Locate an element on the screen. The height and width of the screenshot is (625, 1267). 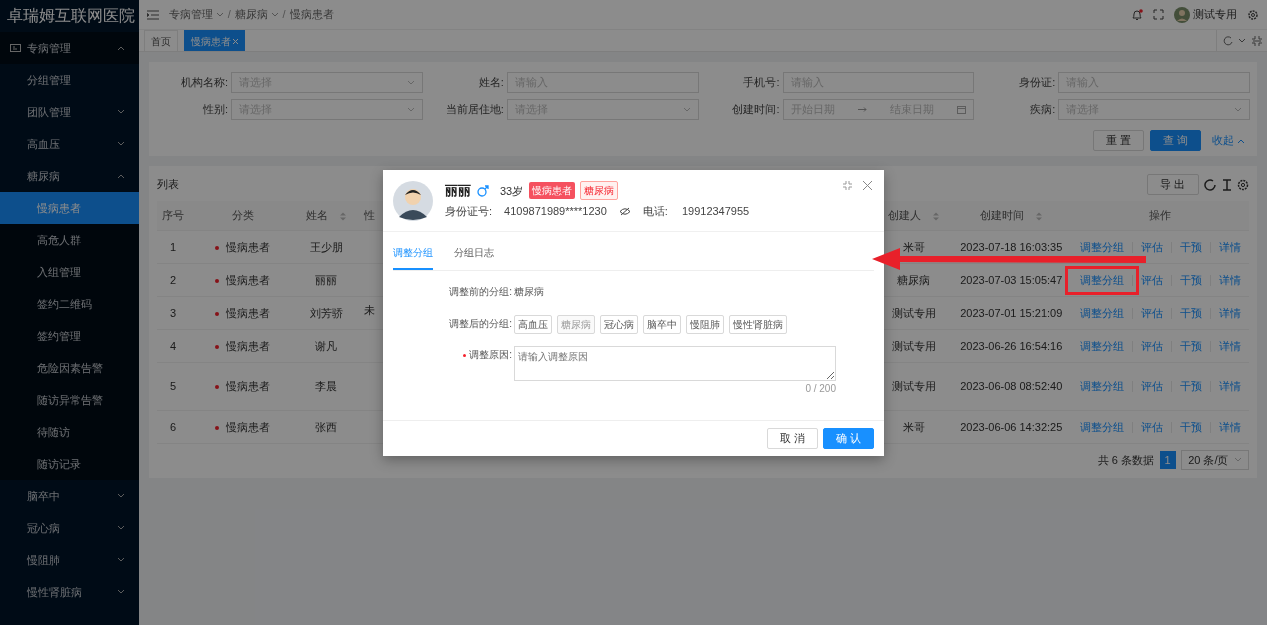
group-option: 脑卒中 is located at coordinates (662, 324).